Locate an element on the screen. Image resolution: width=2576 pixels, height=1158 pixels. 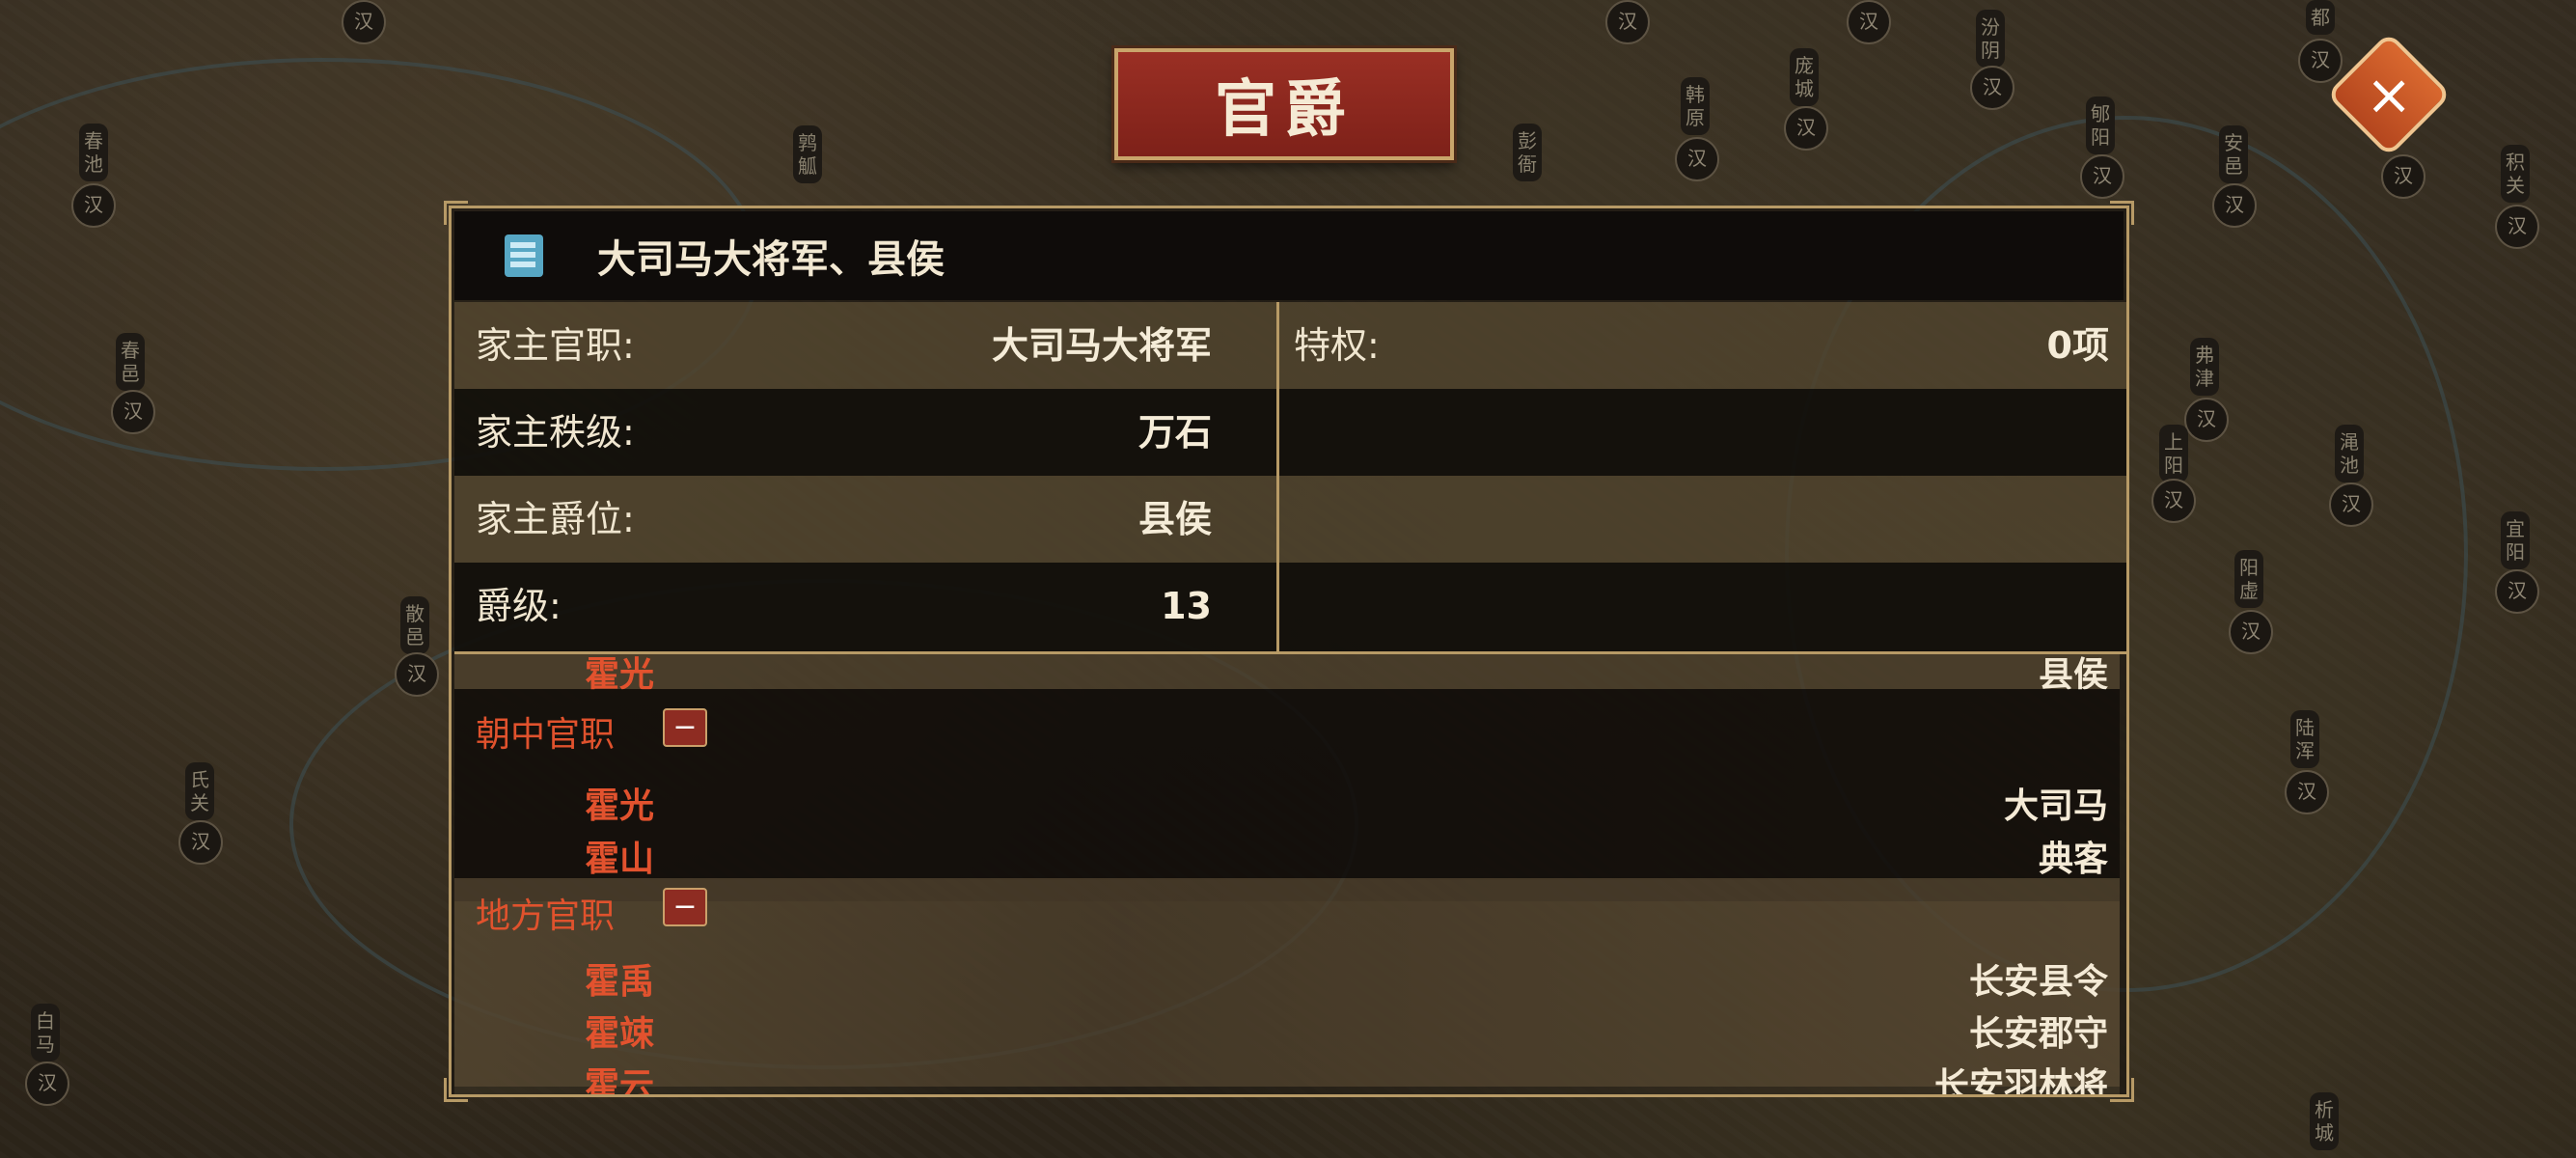
person-name: 霍光 is located at coordinates (619, 803).